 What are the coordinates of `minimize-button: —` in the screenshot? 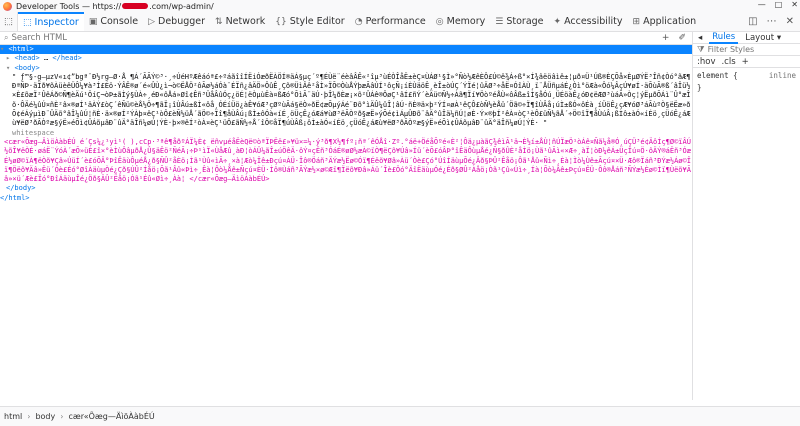 It's located at (762, 4).